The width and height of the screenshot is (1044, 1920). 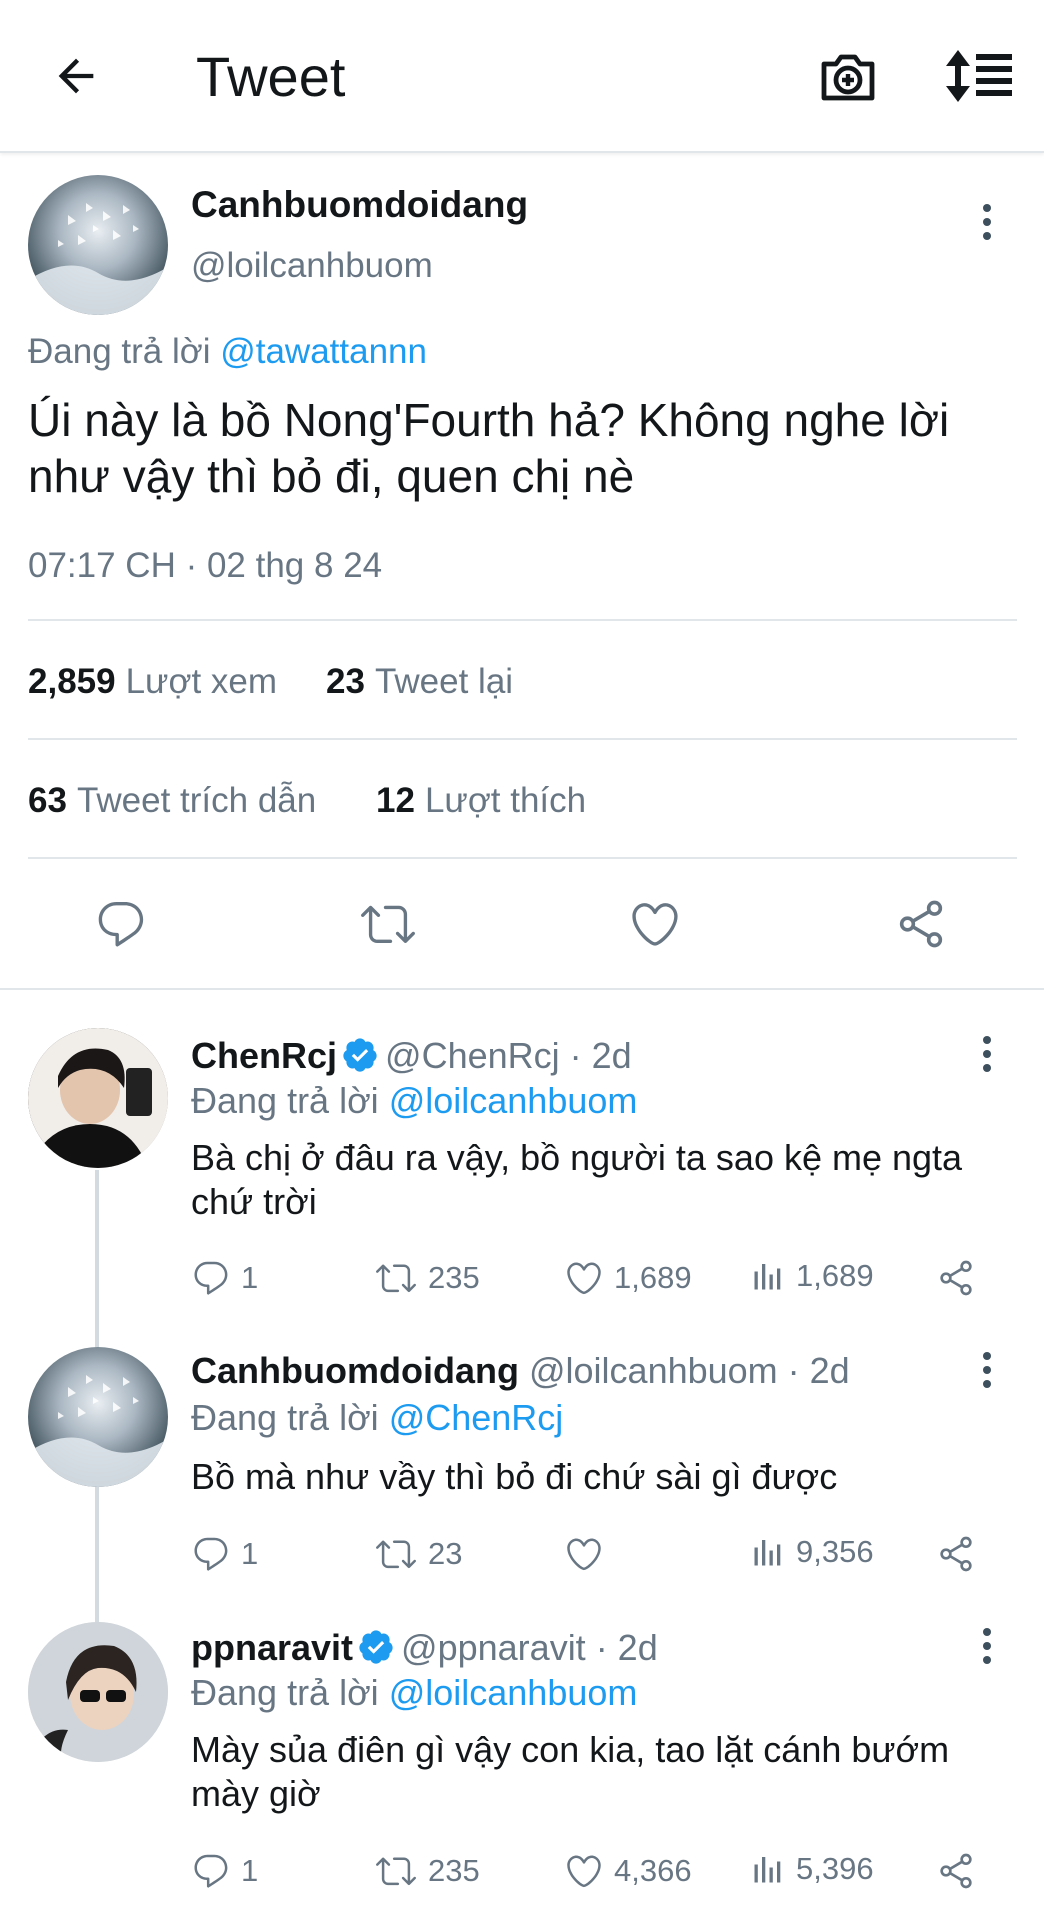 I want to click on quotes-stat: 63 Tweet trích dẫn, so click(x=172, y=801).